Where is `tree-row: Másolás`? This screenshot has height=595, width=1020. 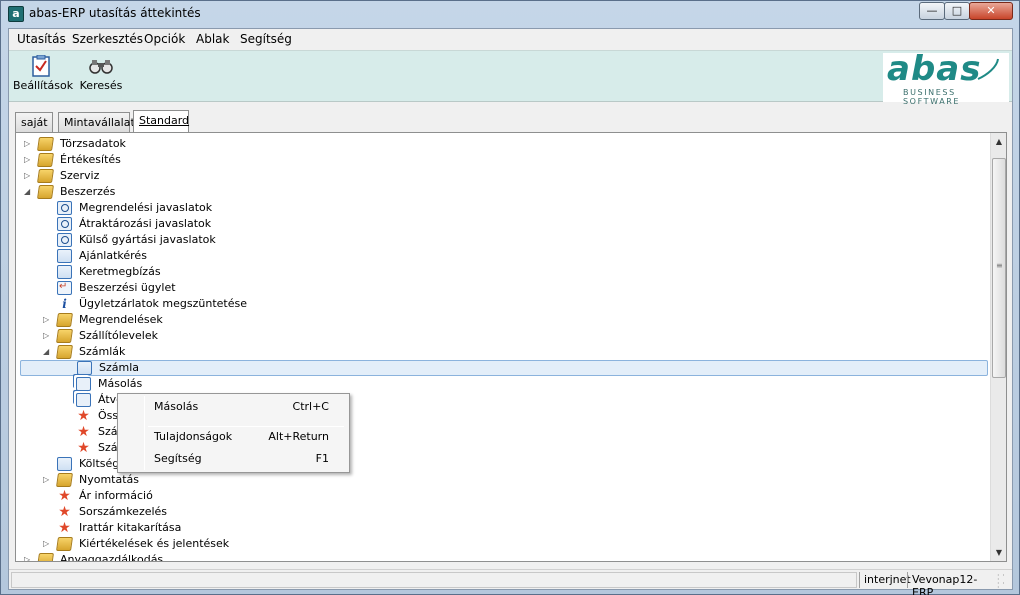
tree-row: Másolás is located at coordinates (362, 384).